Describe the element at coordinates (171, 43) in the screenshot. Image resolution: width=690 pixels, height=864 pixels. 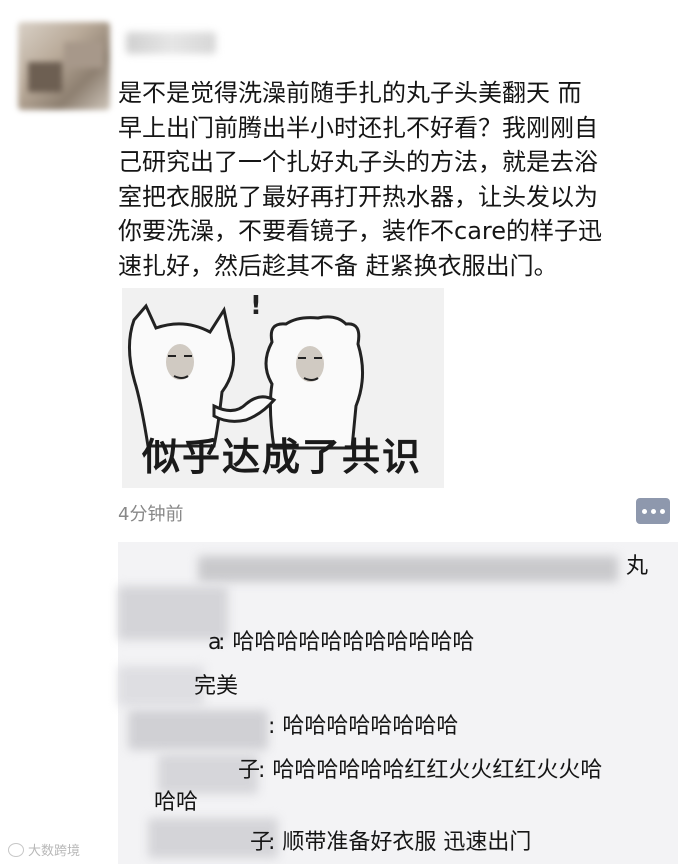
I see `username-blurred` at that location.